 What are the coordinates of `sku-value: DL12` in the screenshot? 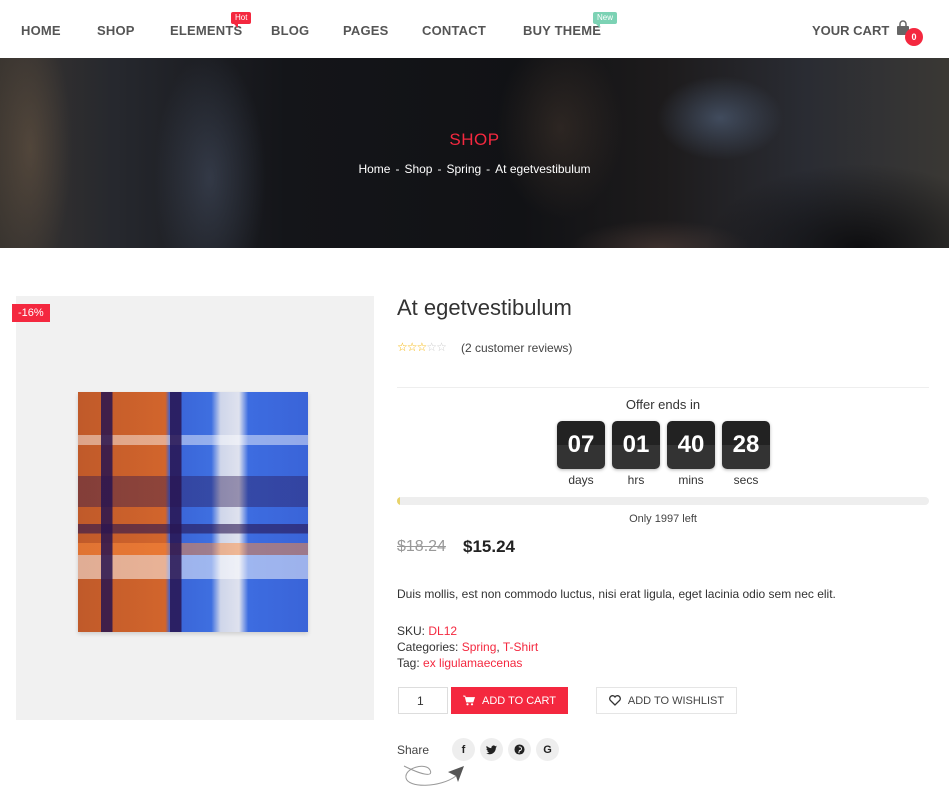 It's located at (443, 631).